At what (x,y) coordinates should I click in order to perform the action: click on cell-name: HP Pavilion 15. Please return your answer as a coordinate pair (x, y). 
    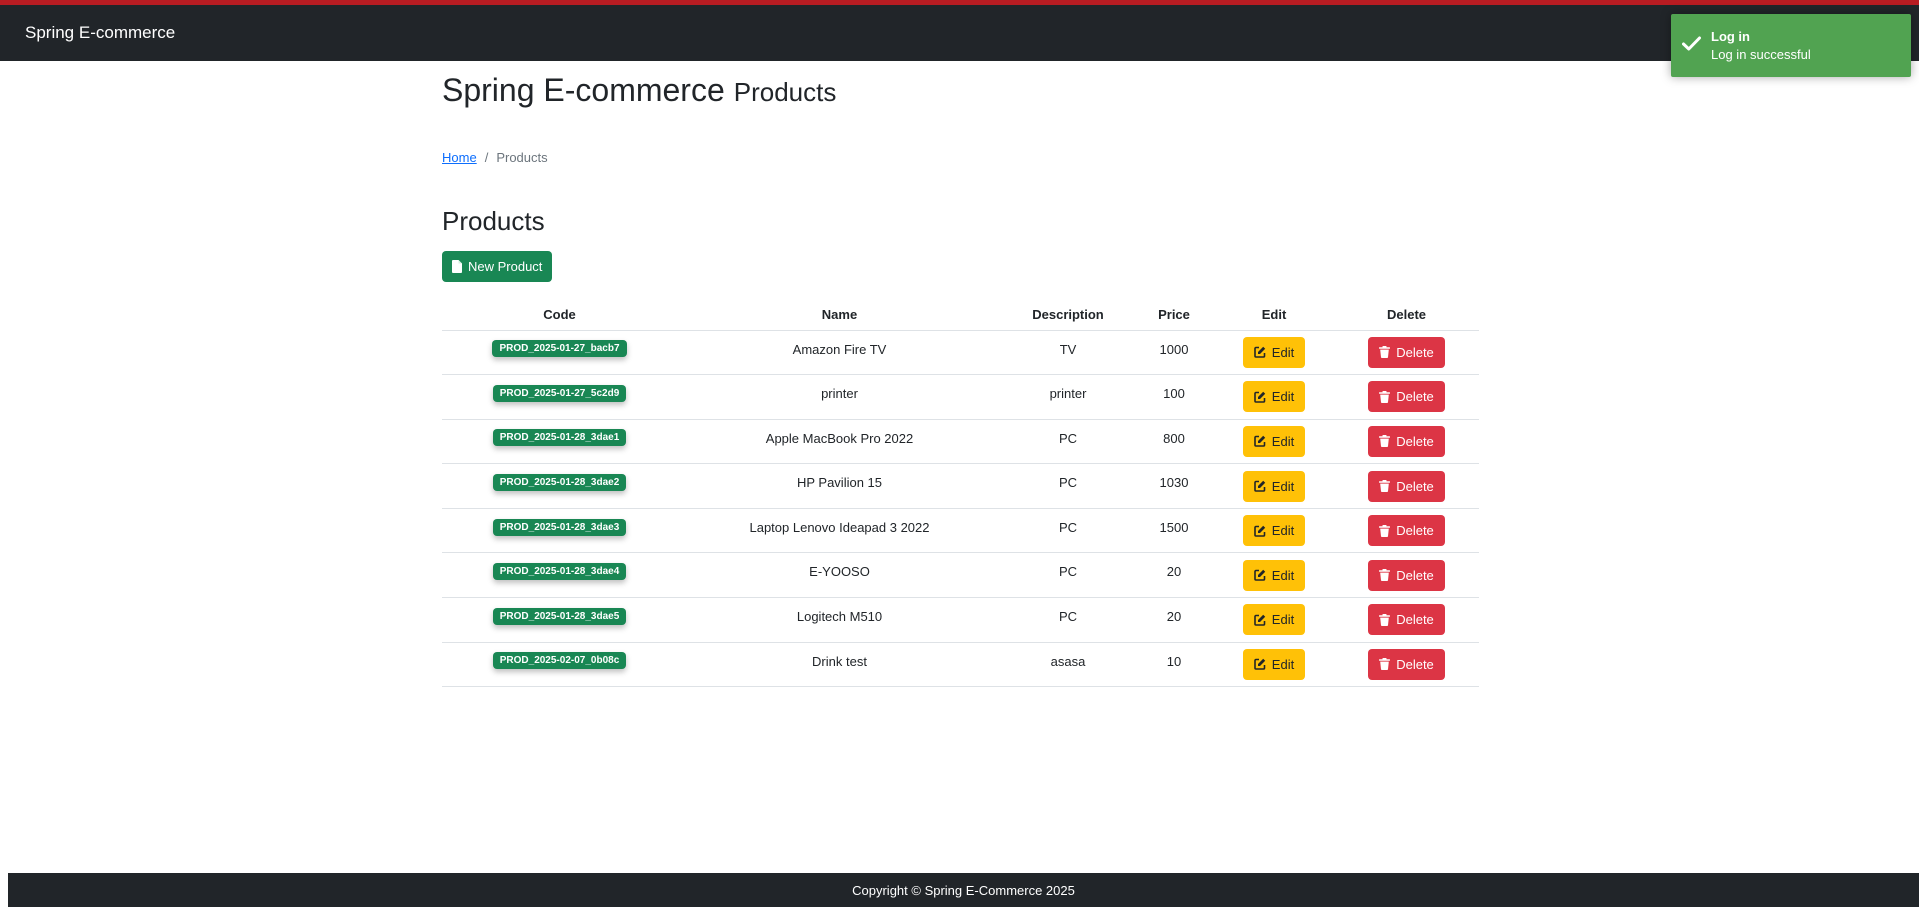
    Looking at the image, I should click on (839, 486).